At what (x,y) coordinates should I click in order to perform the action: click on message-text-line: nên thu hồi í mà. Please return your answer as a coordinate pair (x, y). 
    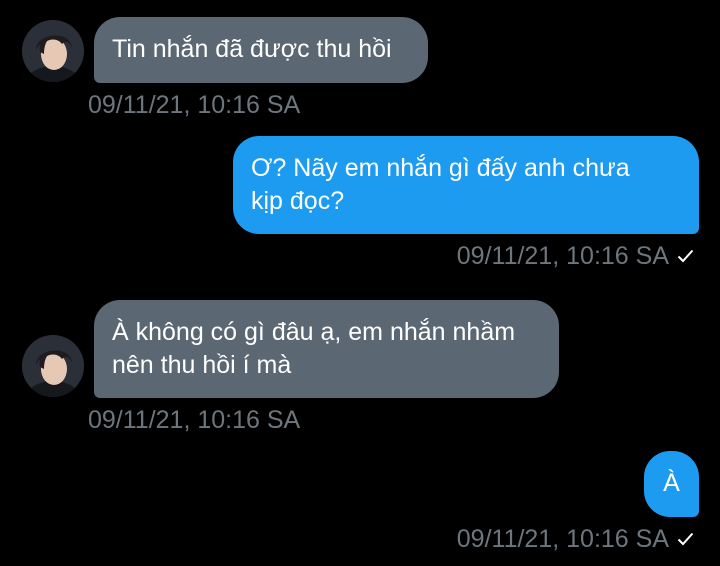
    Looking at the image, I should click on (202, 365).